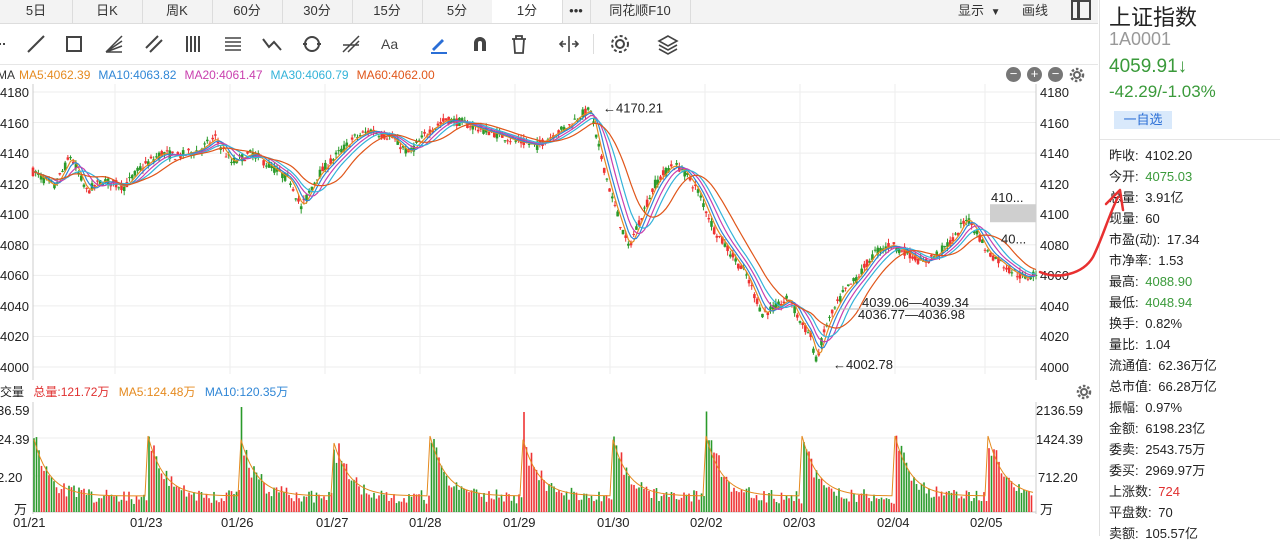  What do you see at coordinates (312, 44) in the screenshot?
I see `cycle-icon` at bounding box center [312, 44].